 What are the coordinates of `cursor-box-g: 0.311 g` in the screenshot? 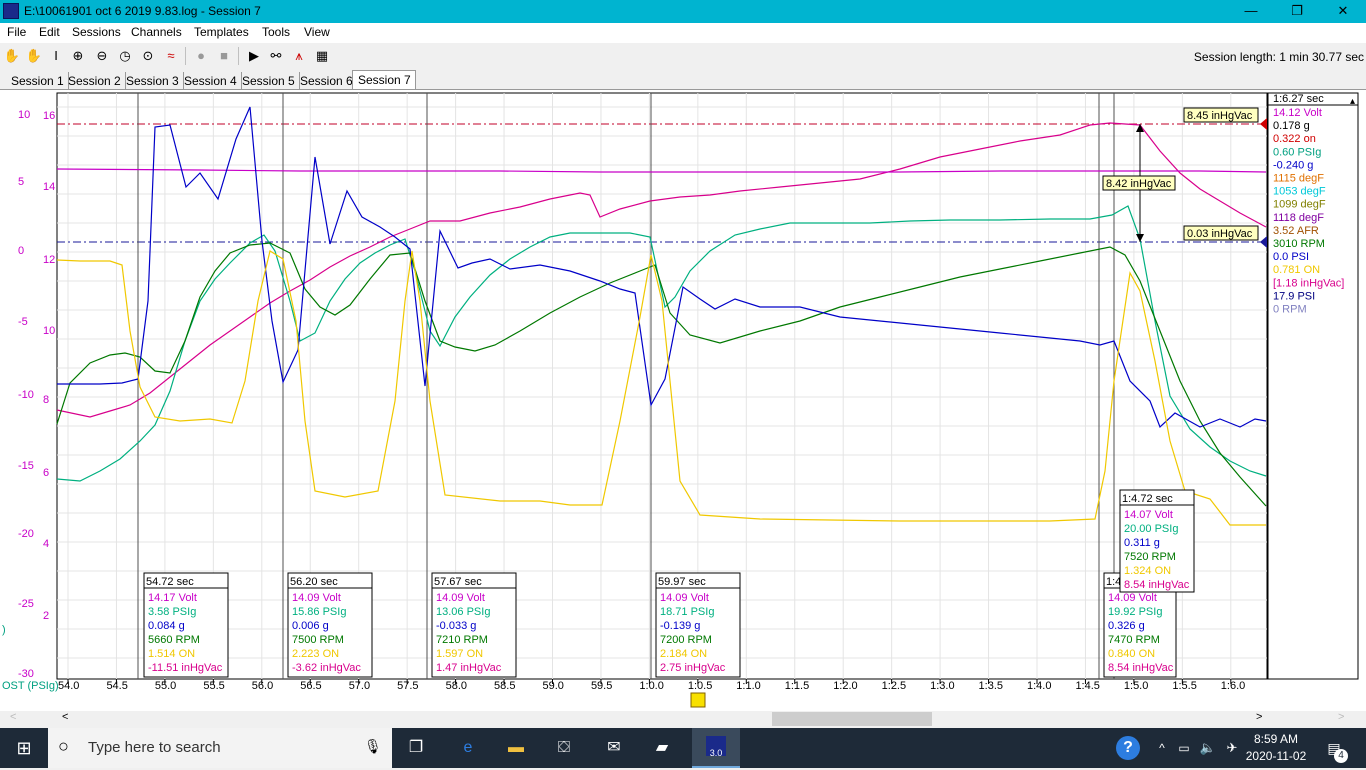 It's located at (1142, 543).